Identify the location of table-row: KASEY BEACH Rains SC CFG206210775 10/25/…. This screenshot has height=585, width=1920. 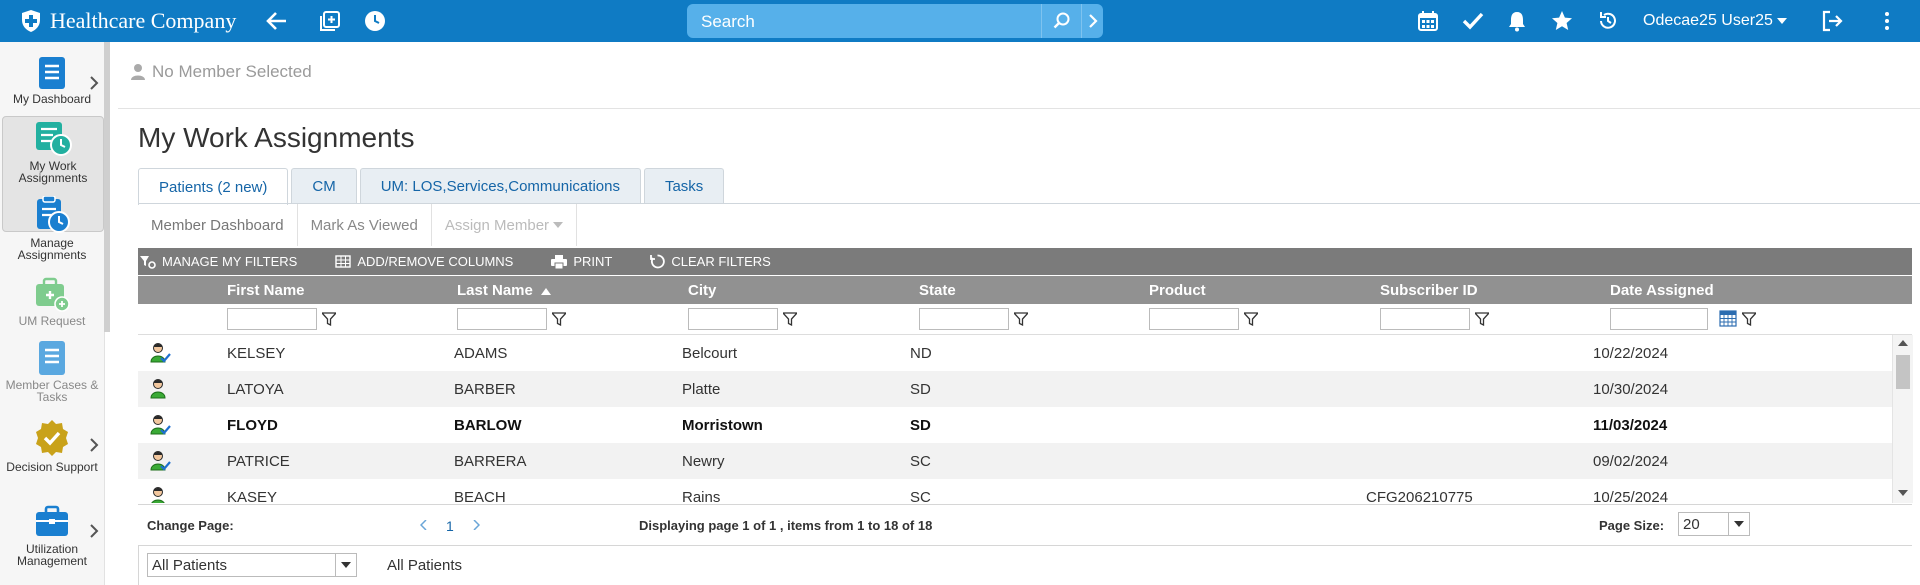
(1015, 491).